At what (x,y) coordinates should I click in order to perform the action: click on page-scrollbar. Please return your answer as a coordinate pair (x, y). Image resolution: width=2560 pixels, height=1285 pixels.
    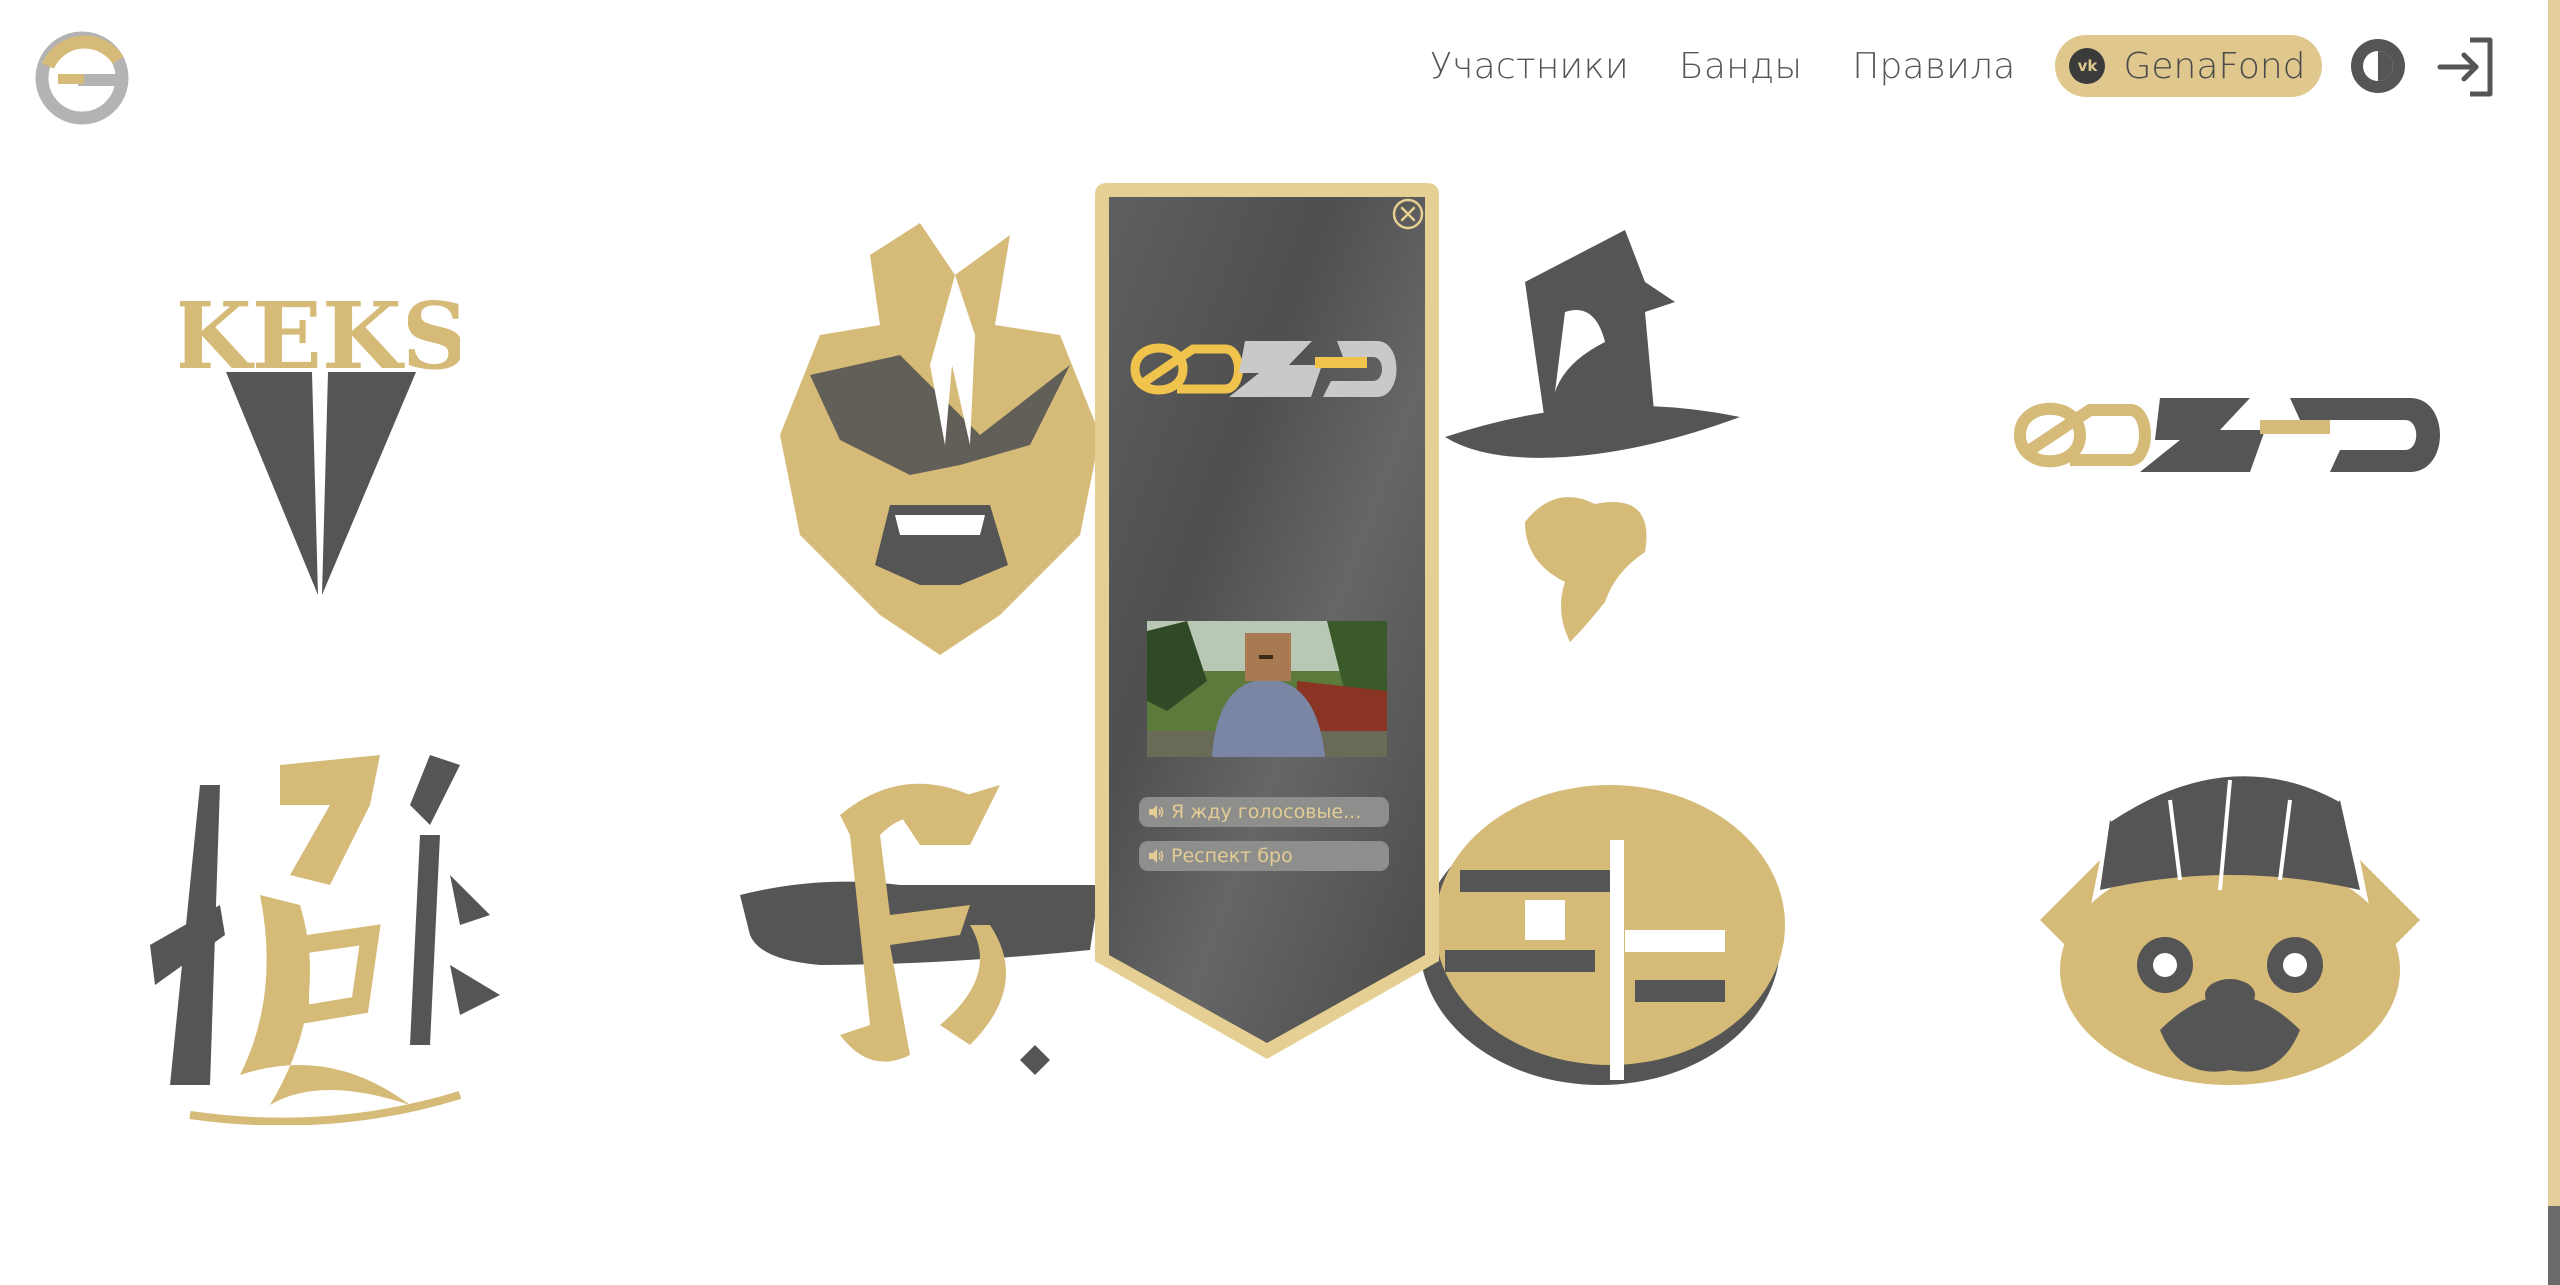
    Looking at the image, I should click on (2554, 642).